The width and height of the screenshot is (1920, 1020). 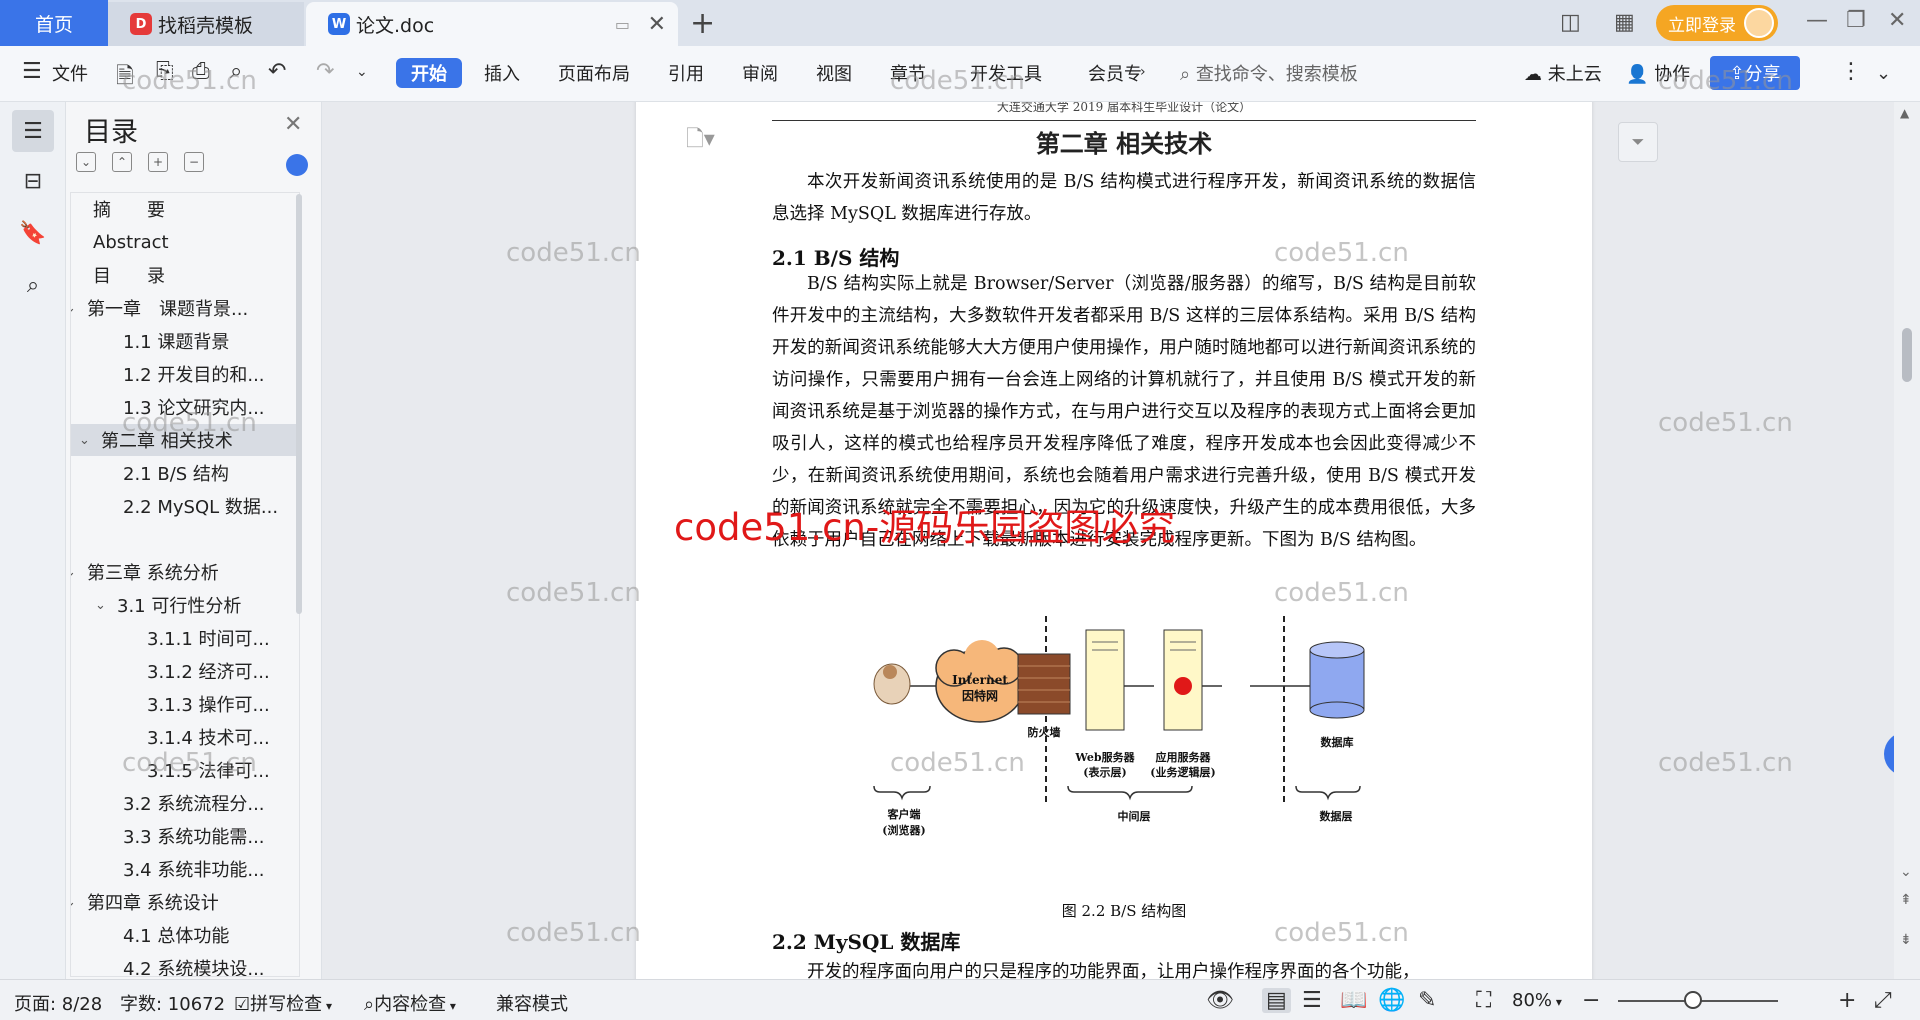 What do you see at coordinates (325, 71) in the screenshot?
I see `redo-icon: ↷` at bounding box center [325, 71].